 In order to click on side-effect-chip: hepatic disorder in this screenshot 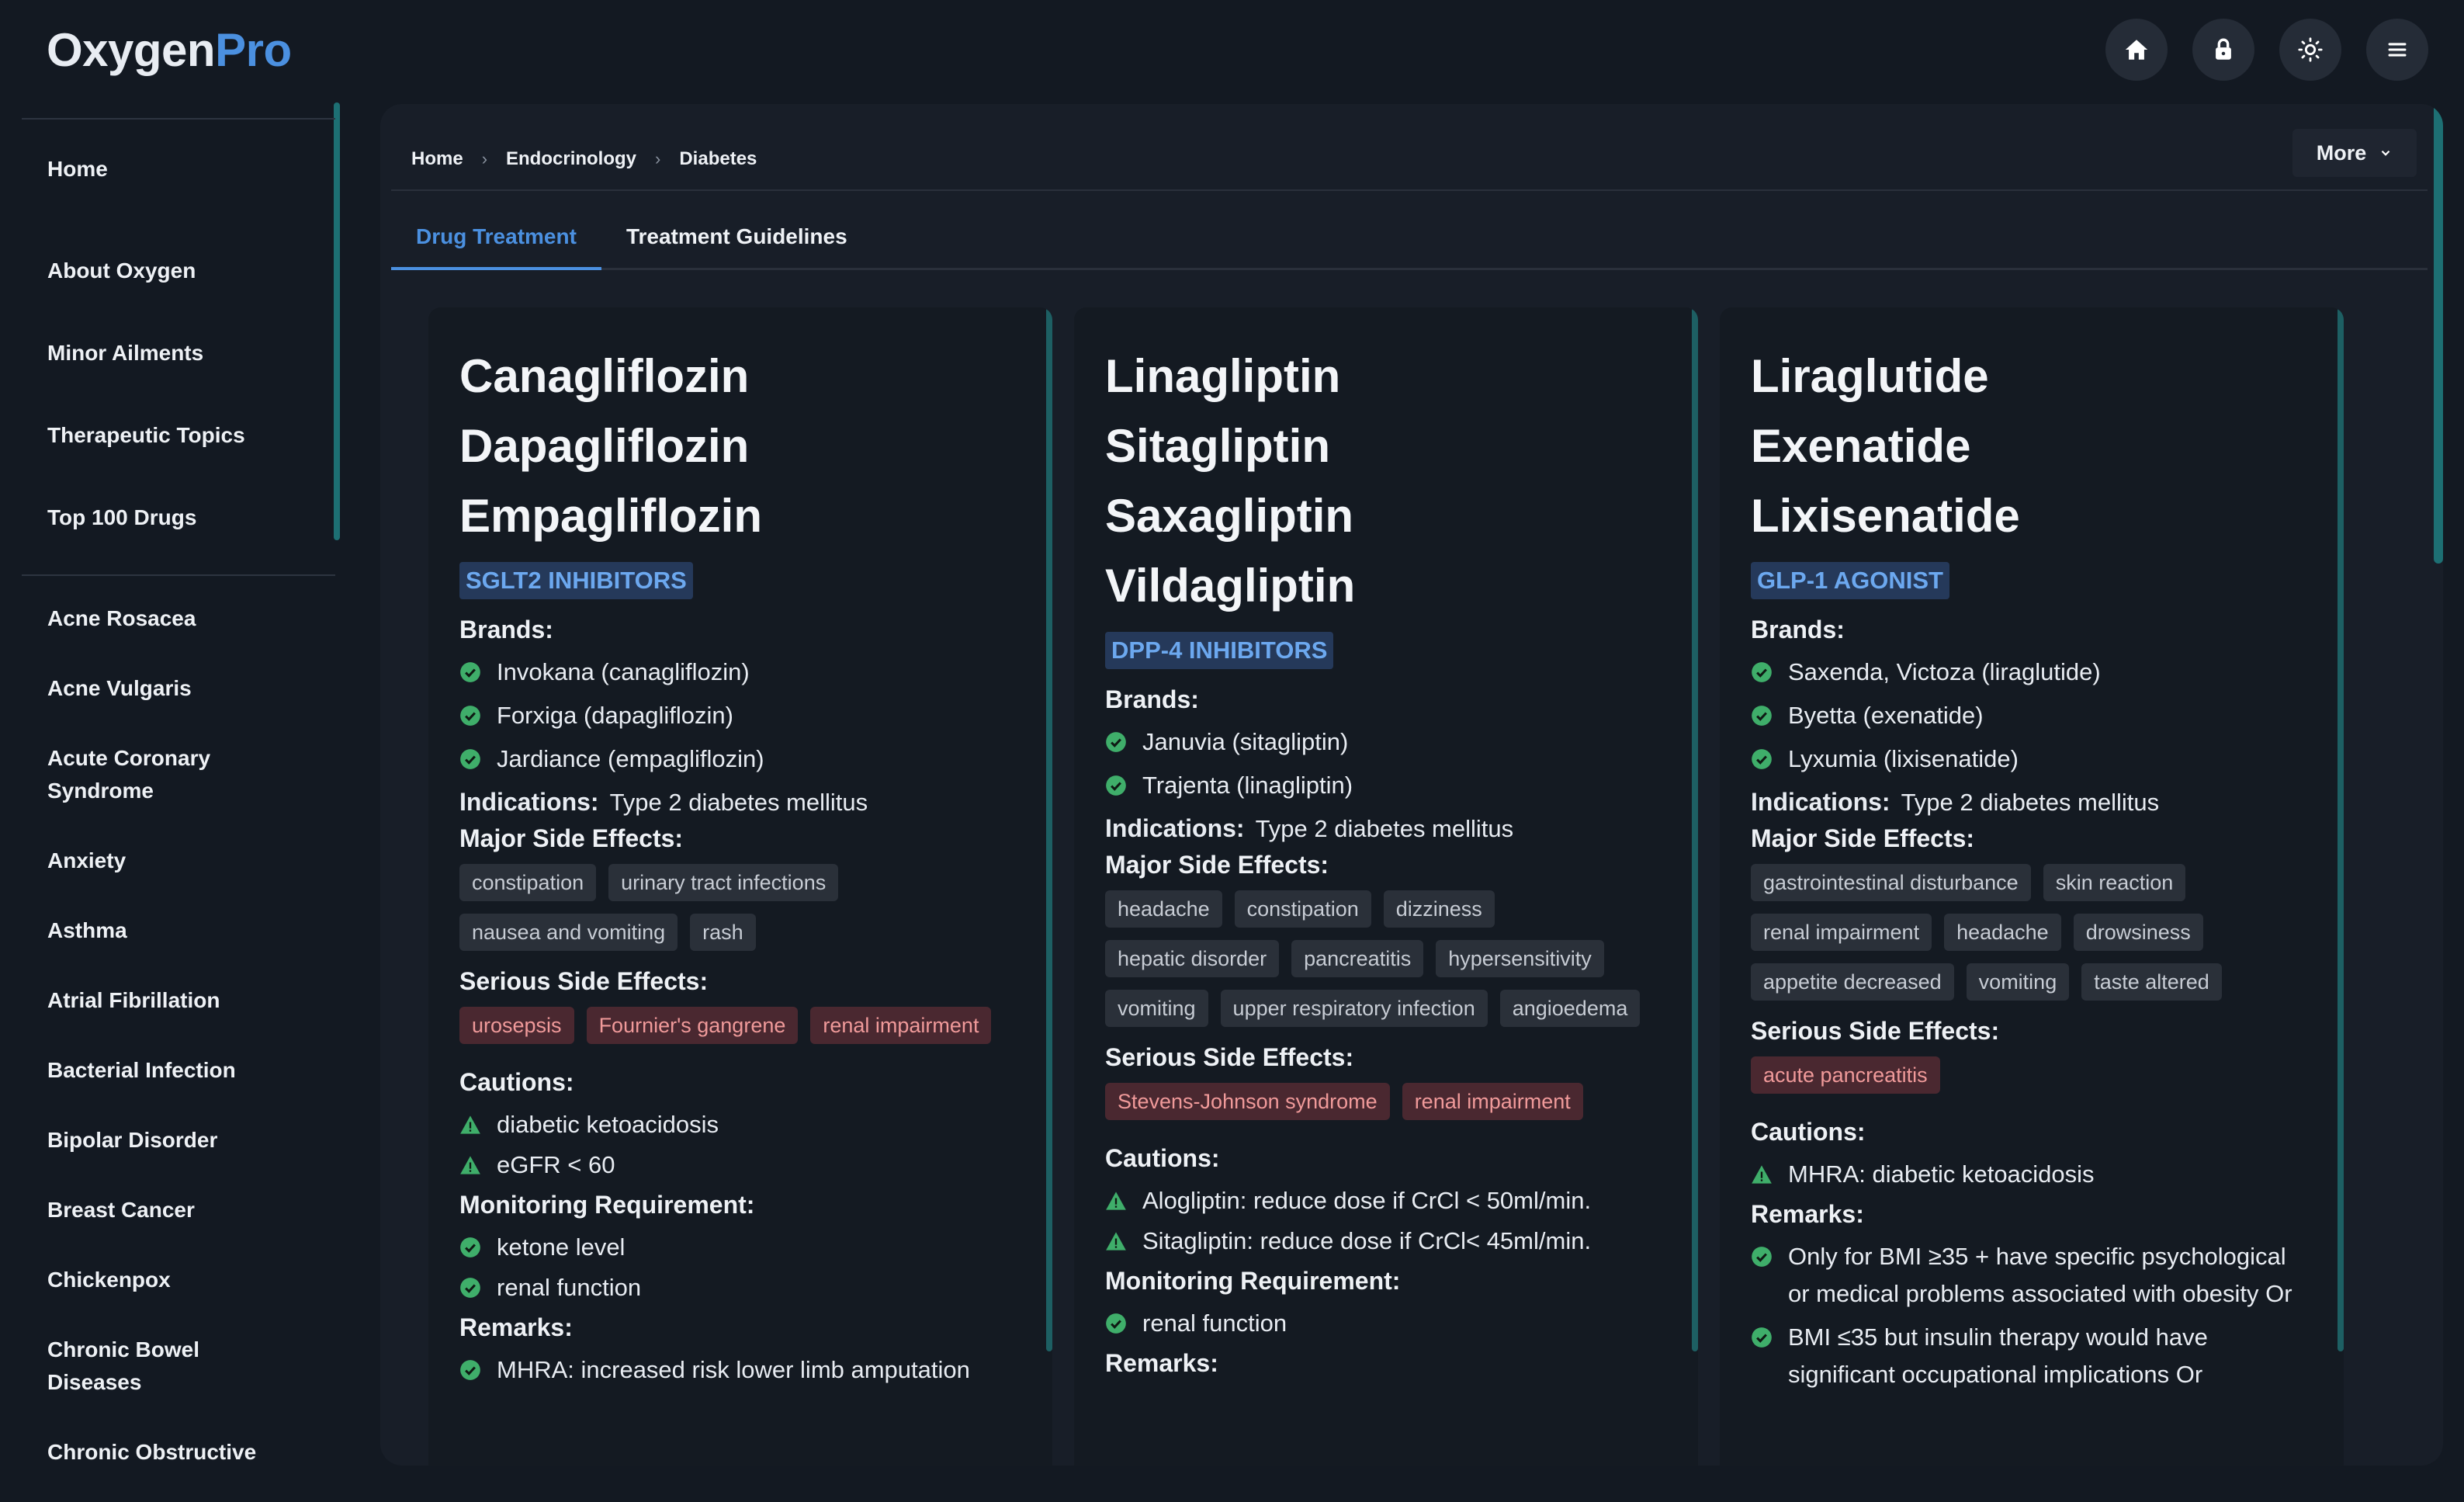, I will do `click(1192, 958)`.